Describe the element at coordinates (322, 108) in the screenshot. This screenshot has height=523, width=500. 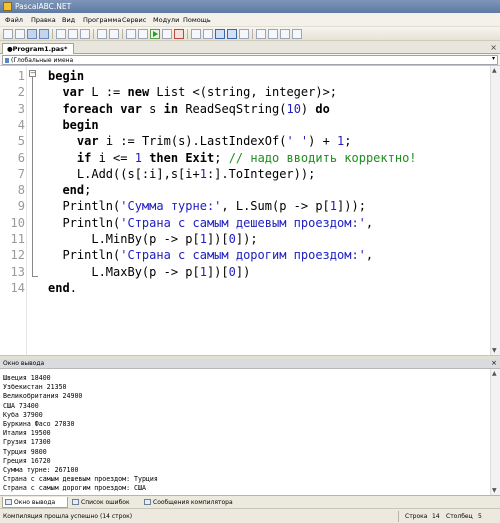
I see `code-token: do` at that location.